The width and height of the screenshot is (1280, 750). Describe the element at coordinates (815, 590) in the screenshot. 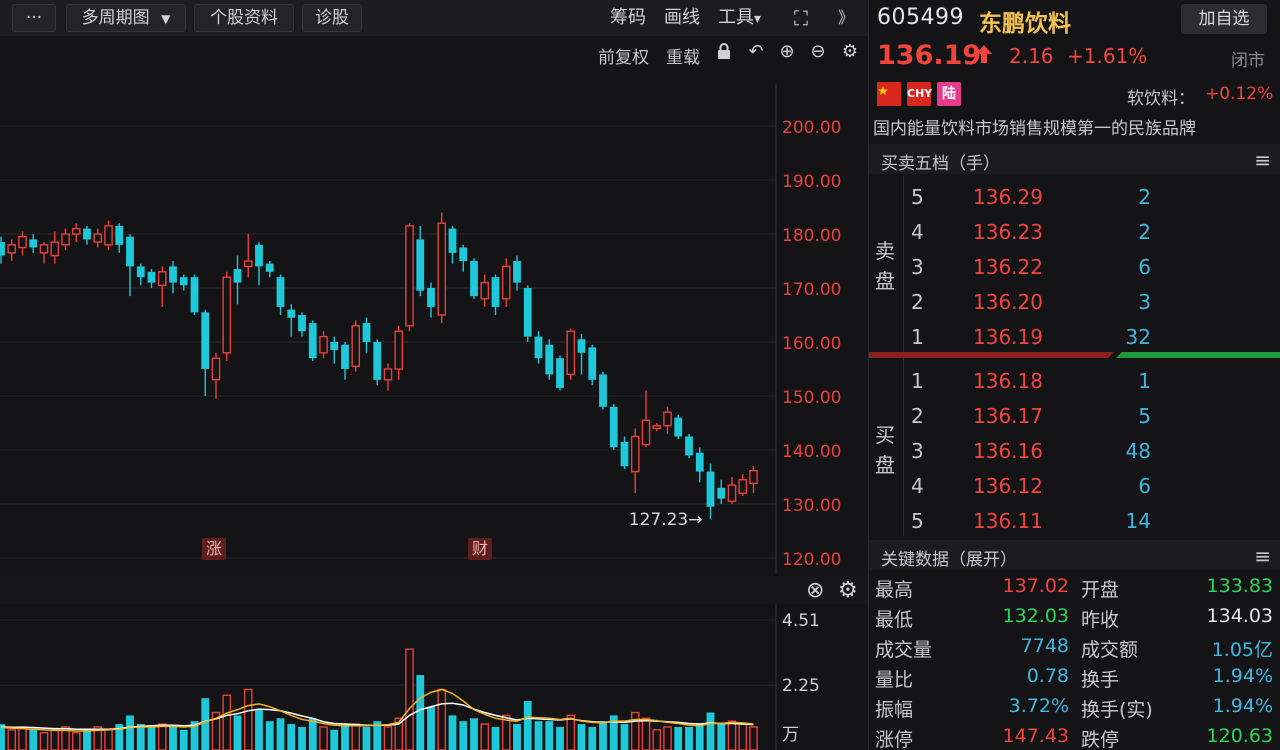

I see `close-icon: ⊗` at that location.